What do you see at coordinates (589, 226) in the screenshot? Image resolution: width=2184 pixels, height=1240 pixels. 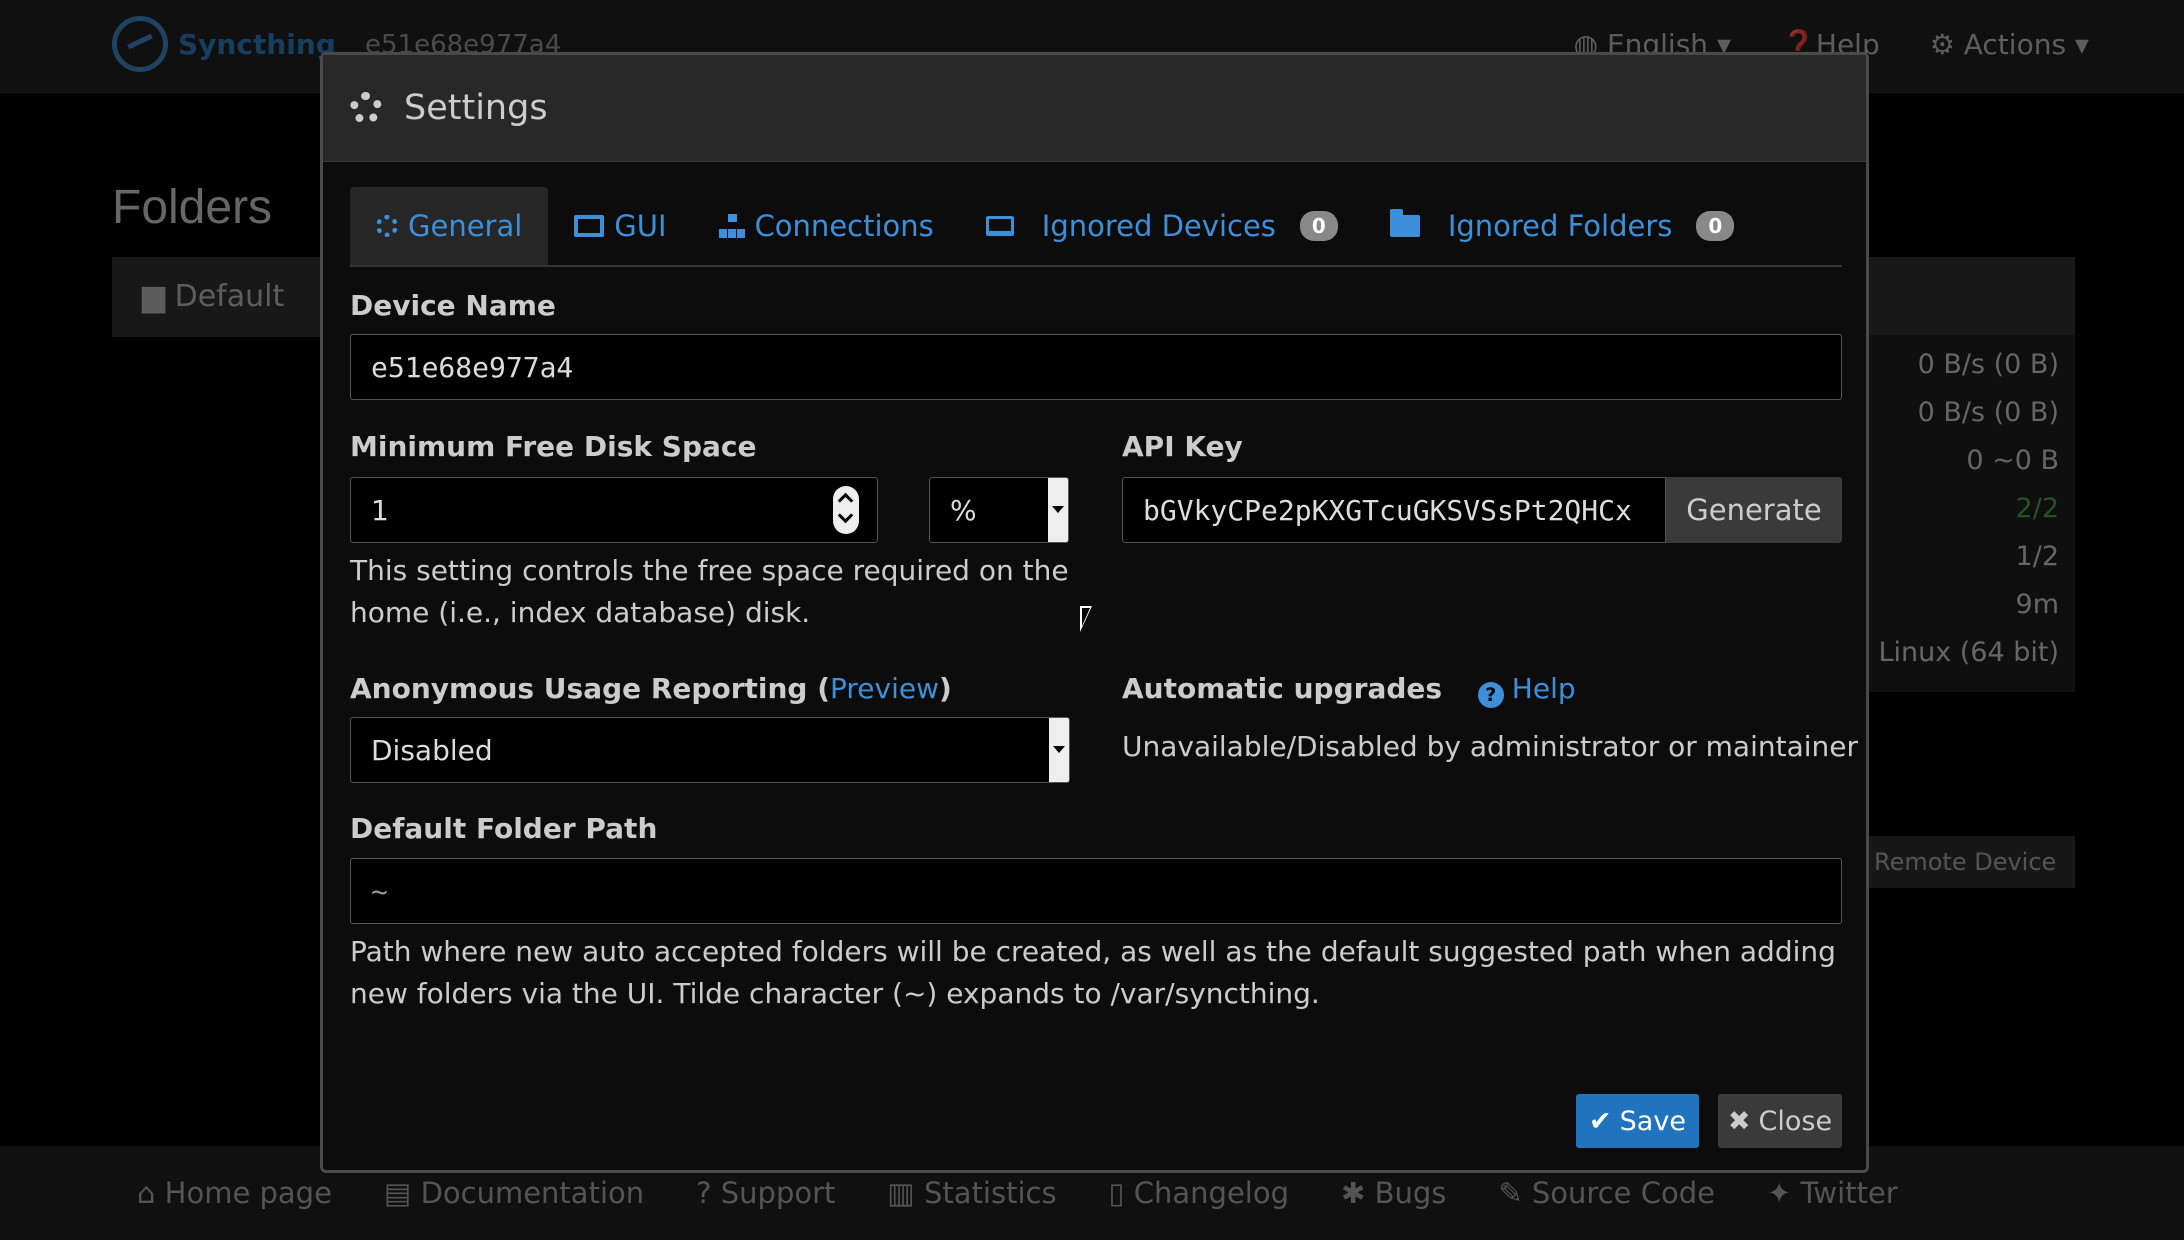 I see `monitor-icon` at bounding box center [589, 226].